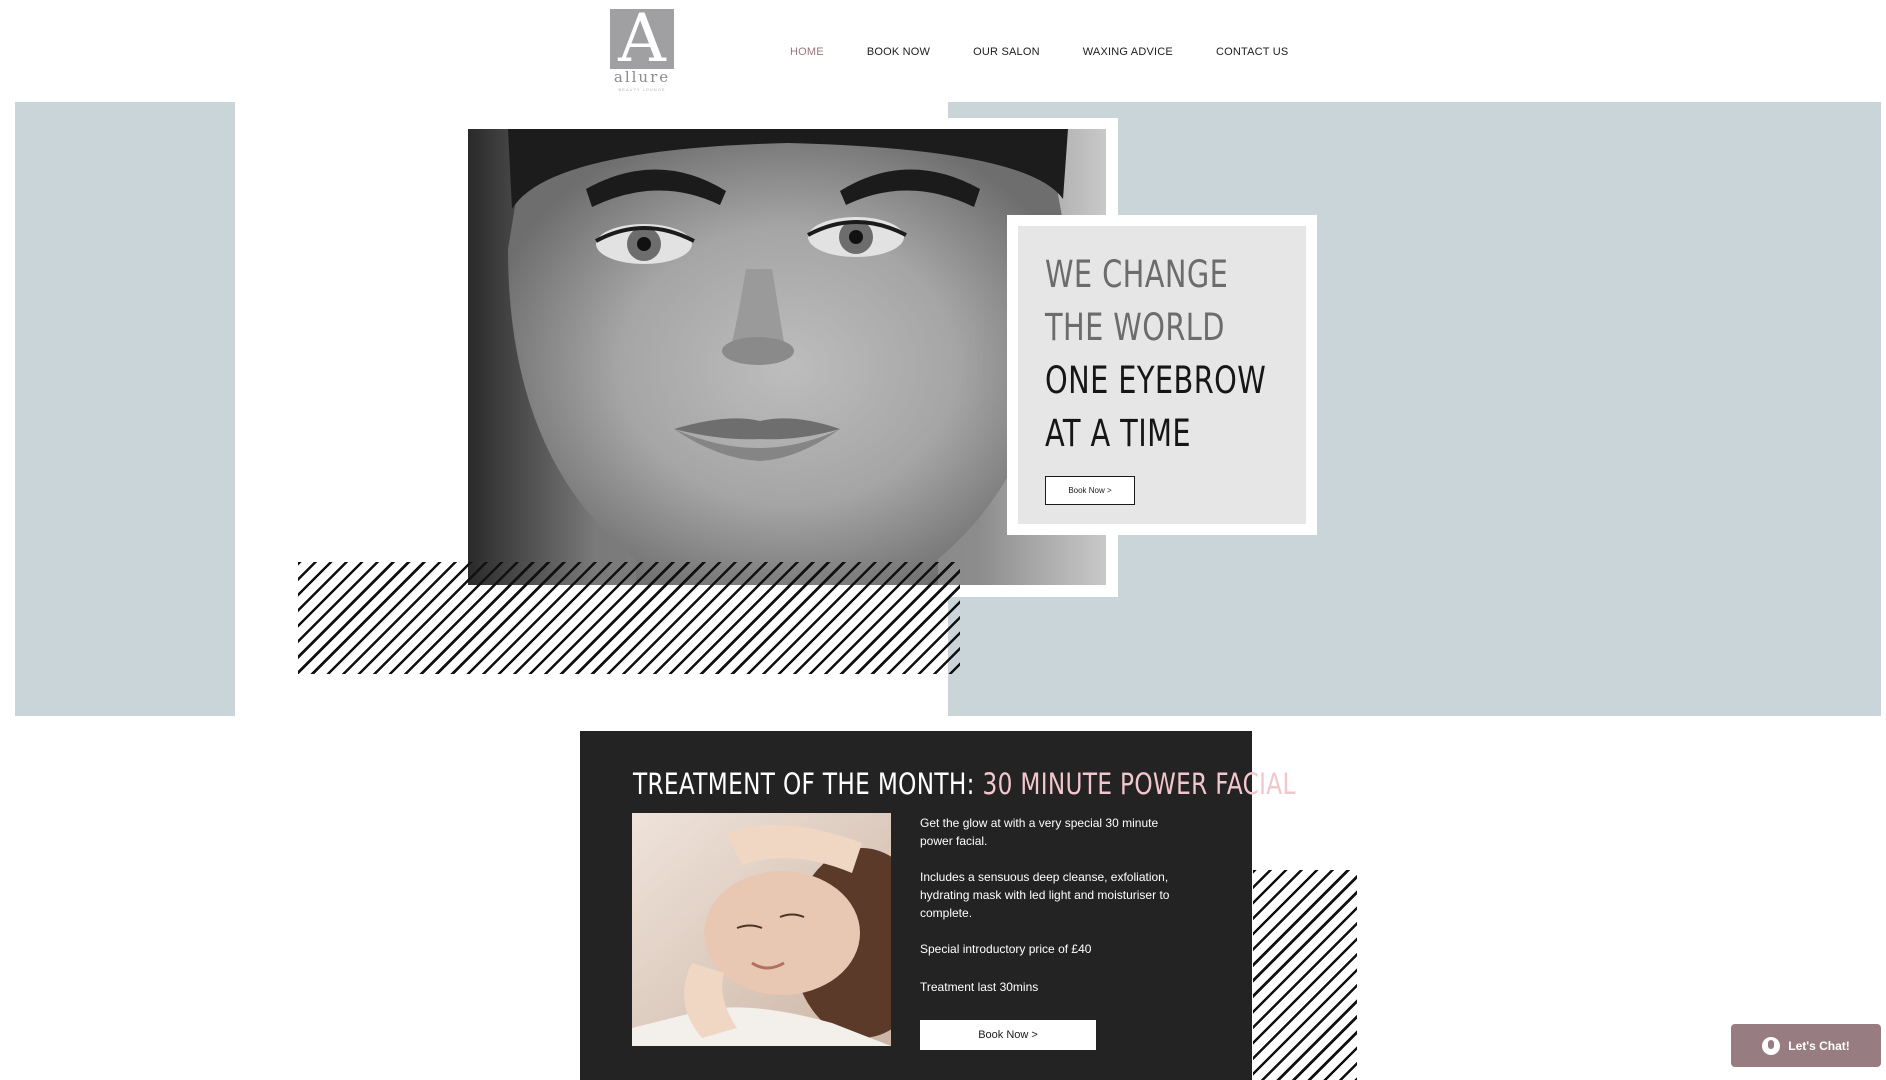 The image size is (1886, 1080). Describe the element at coordinates (1252, 52) in the screenshot. I see `nav-contact-us: CONTACT US` at that location.